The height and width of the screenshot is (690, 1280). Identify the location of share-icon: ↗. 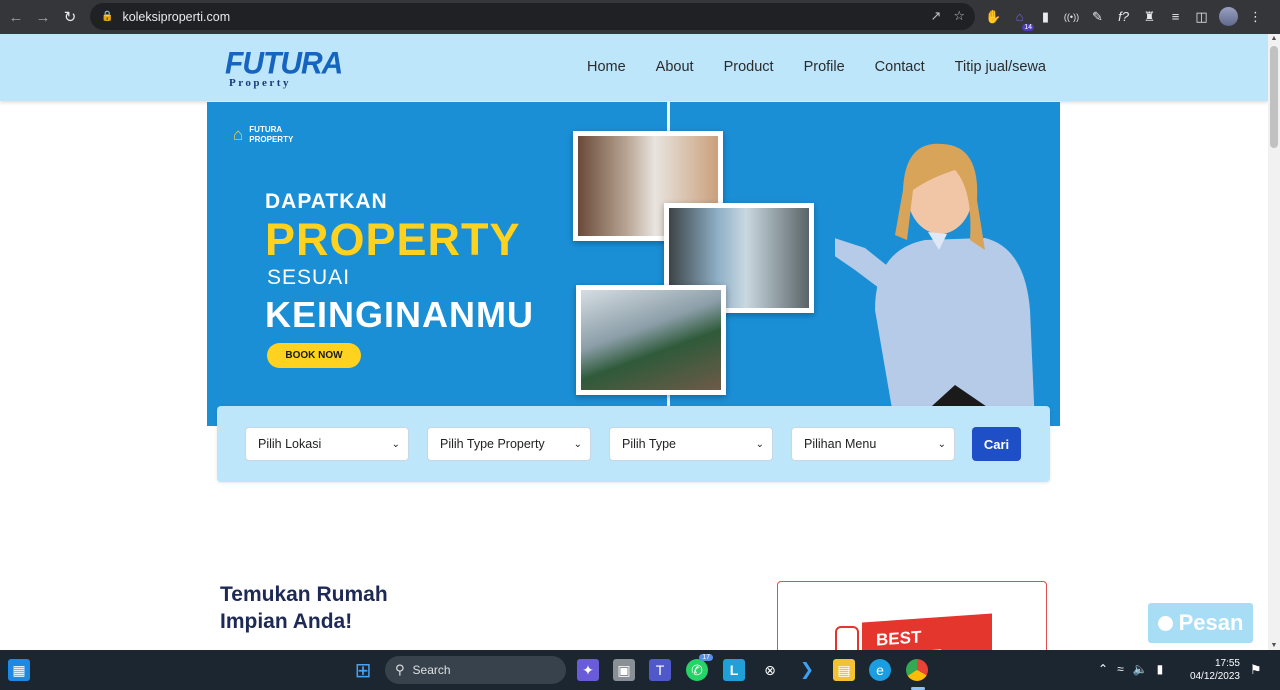
(935, 16).